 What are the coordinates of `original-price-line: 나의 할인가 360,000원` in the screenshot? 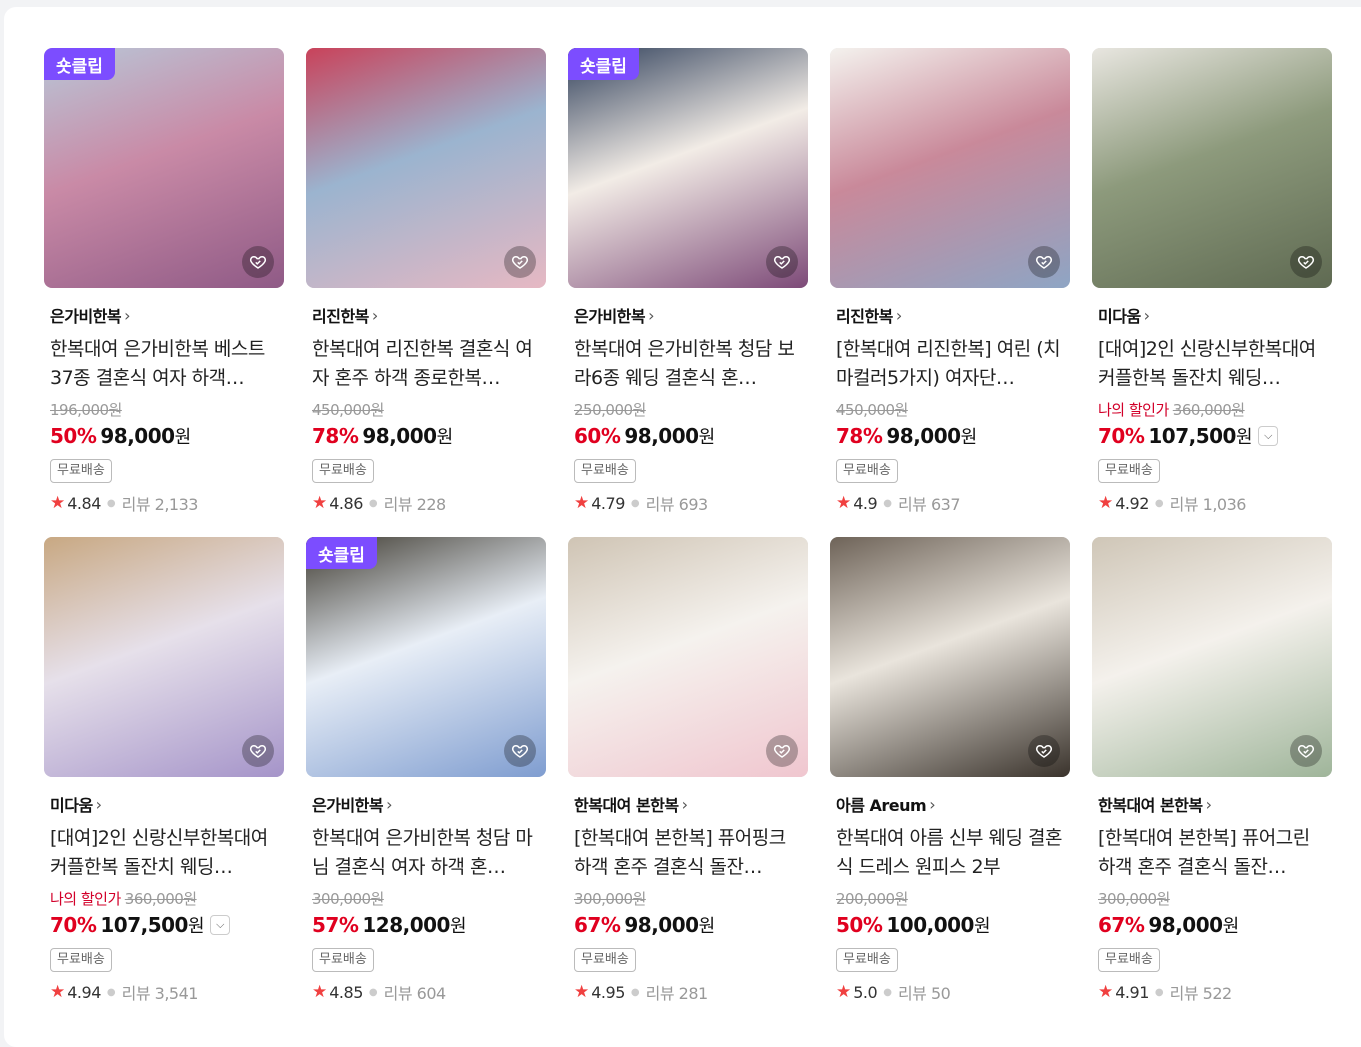 It's located at (164, 898).